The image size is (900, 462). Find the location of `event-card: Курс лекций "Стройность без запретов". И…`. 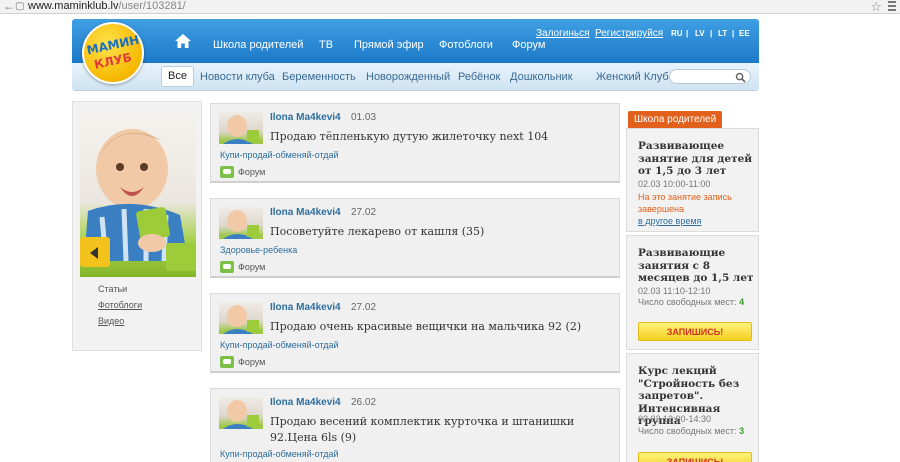

event-card: Курс лекций "Стройность без запретов". И… is located at coordinates (692, 407).